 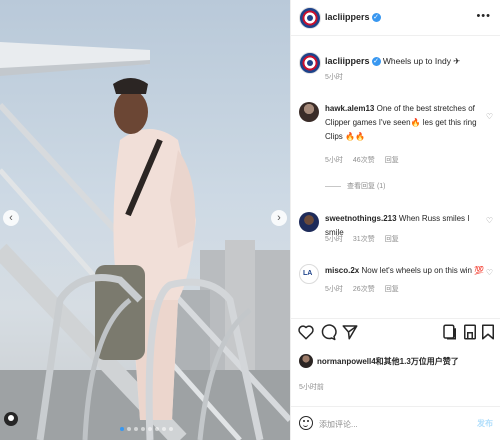 I want to click on add-comment-bar: 发布, so click(x=395, y=423).